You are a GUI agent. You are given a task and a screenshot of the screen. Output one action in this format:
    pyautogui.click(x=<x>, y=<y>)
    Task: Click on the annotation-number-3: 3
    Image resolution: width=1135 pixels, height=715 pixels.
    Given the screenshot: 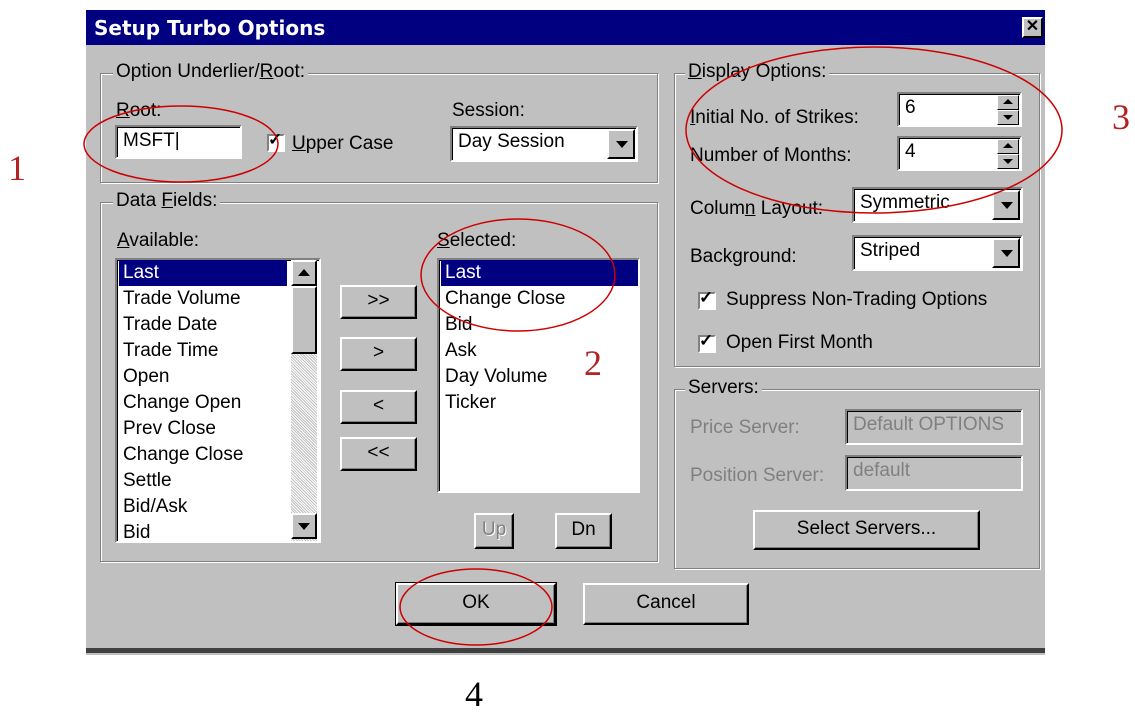 What is the action you would take?
    pyautogui.click(x=1121, y=117)
    